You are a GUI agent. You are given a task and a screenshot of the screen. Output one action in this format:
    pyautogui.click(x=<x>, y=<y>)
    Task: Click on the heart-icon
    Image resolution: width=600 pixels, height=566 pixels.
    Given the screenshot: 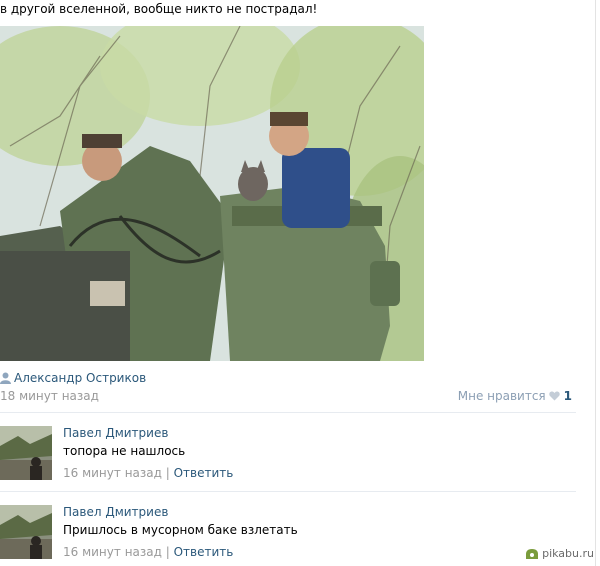 What is the action you would take?
    pyautogui.click(x=554, y=396)
    